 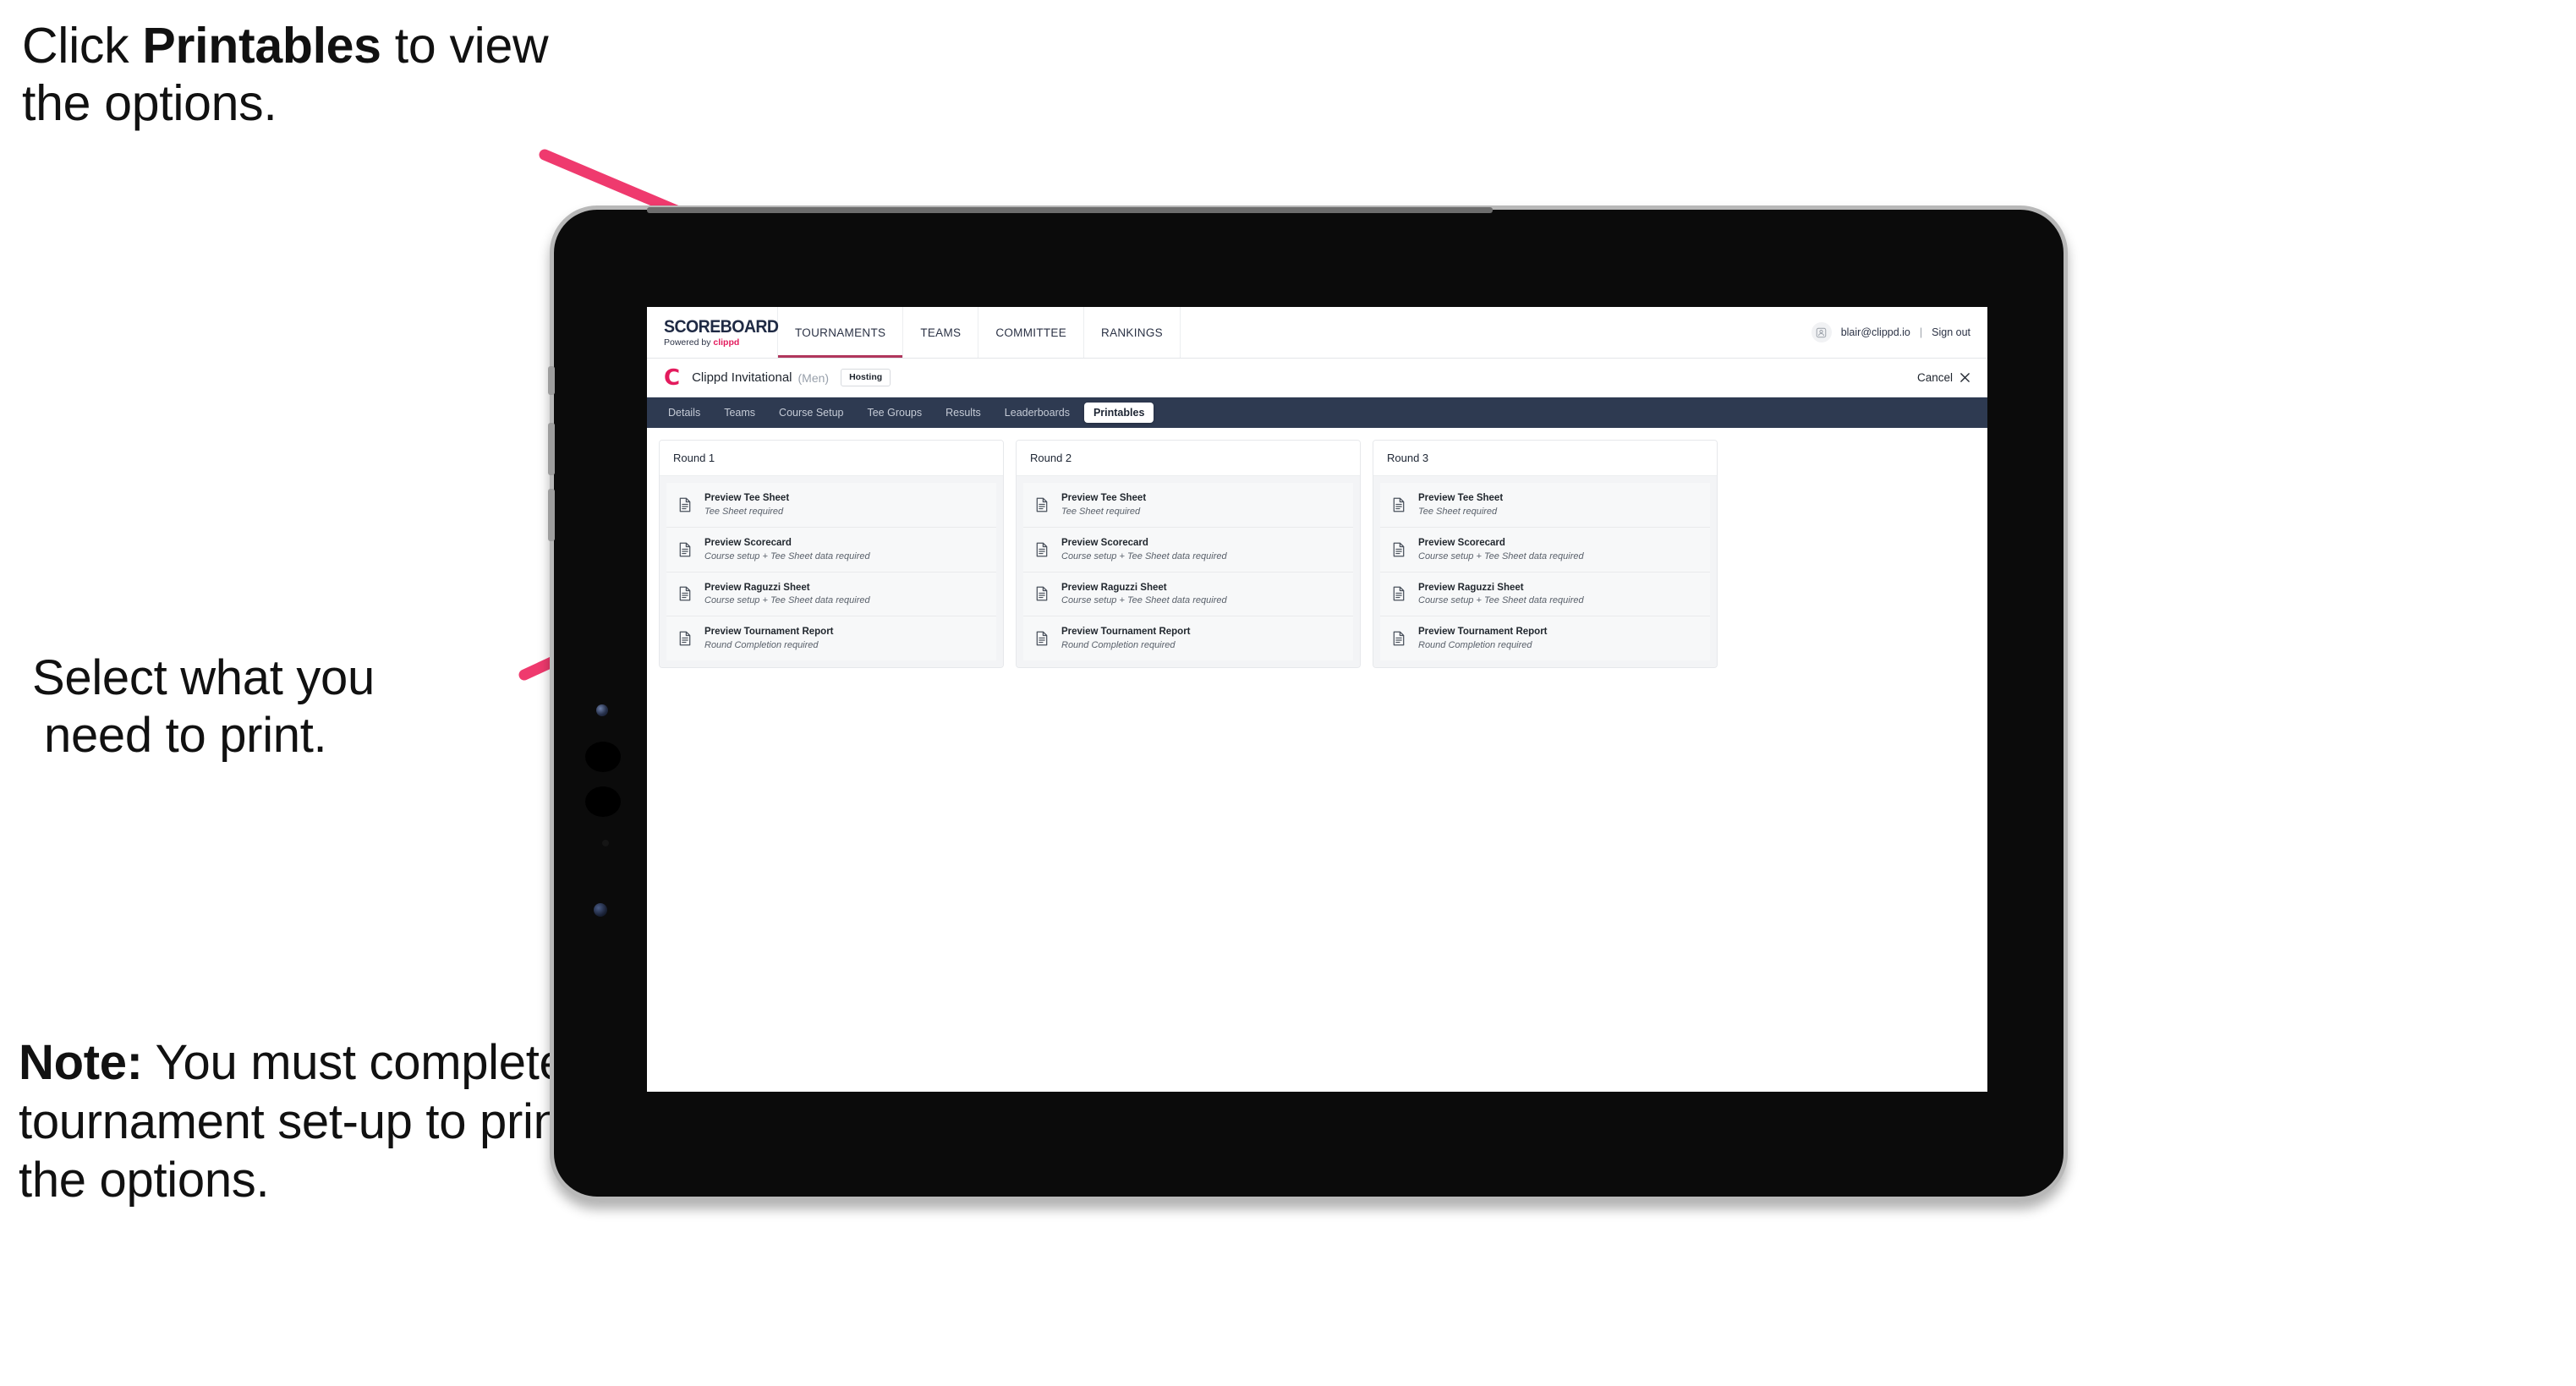 What do you see at coordinates (811, 413) in the screenshot?
I see `tab-course-setup: Course Setup` at bounding box center [811, 413].